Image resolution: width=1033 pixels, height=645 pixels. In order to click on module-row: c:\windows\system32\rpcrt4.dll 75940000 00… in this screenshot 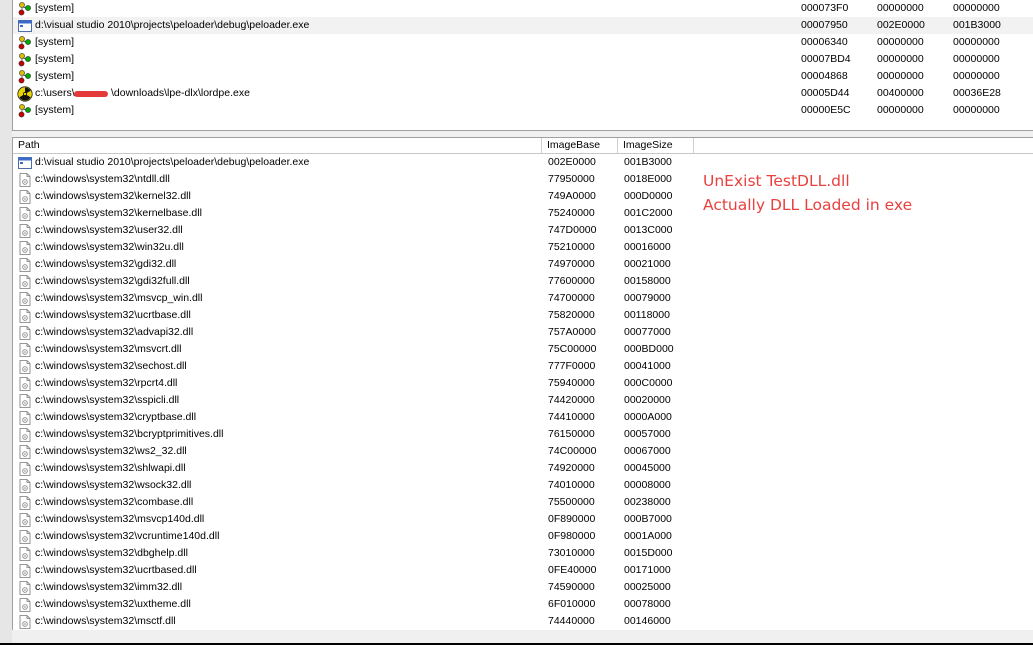, I will do `click(523, 383)`.